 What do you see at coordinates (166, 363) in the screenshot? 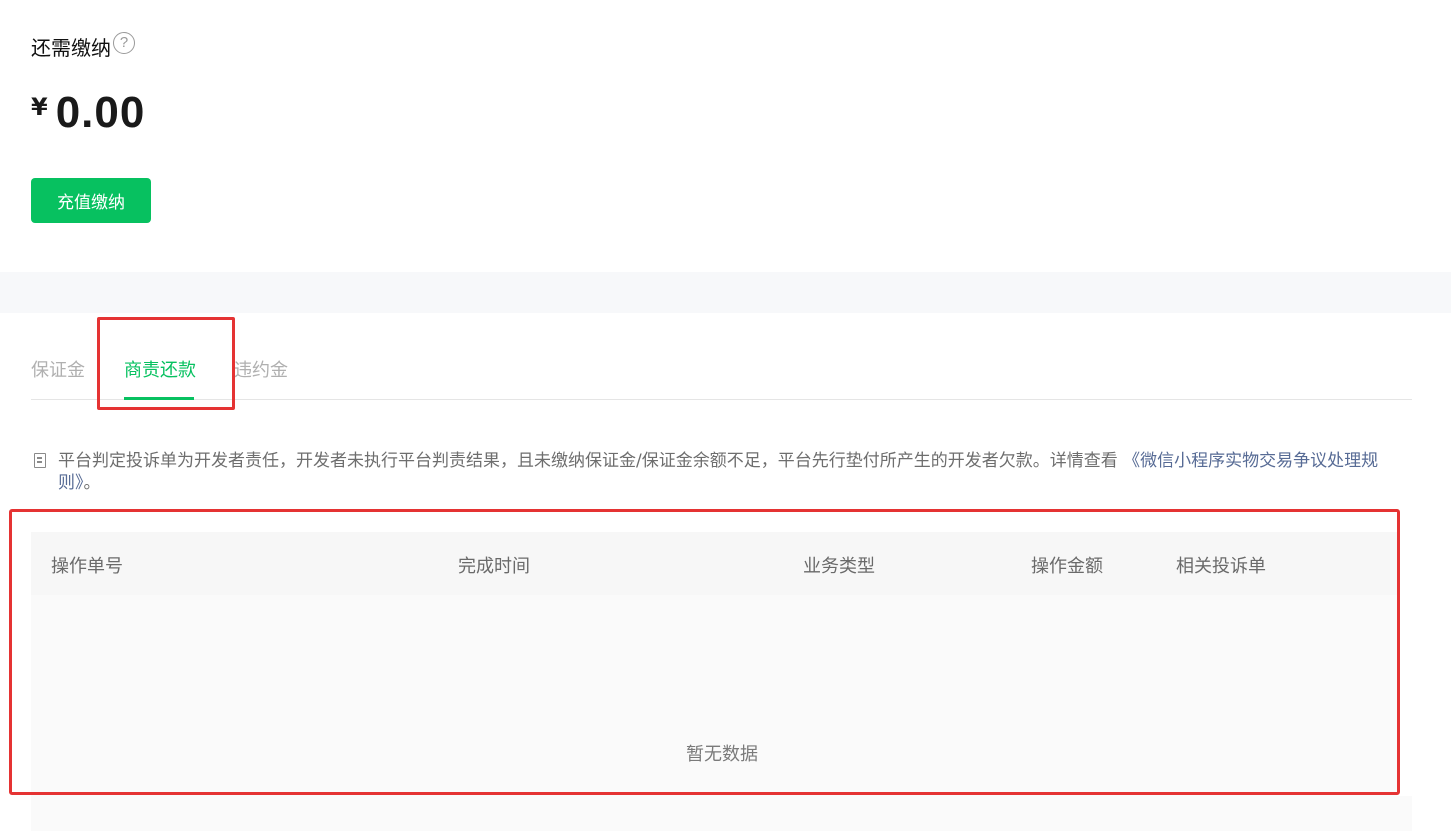
I see `highlight-box-tab` at bounding box center [166, 363].